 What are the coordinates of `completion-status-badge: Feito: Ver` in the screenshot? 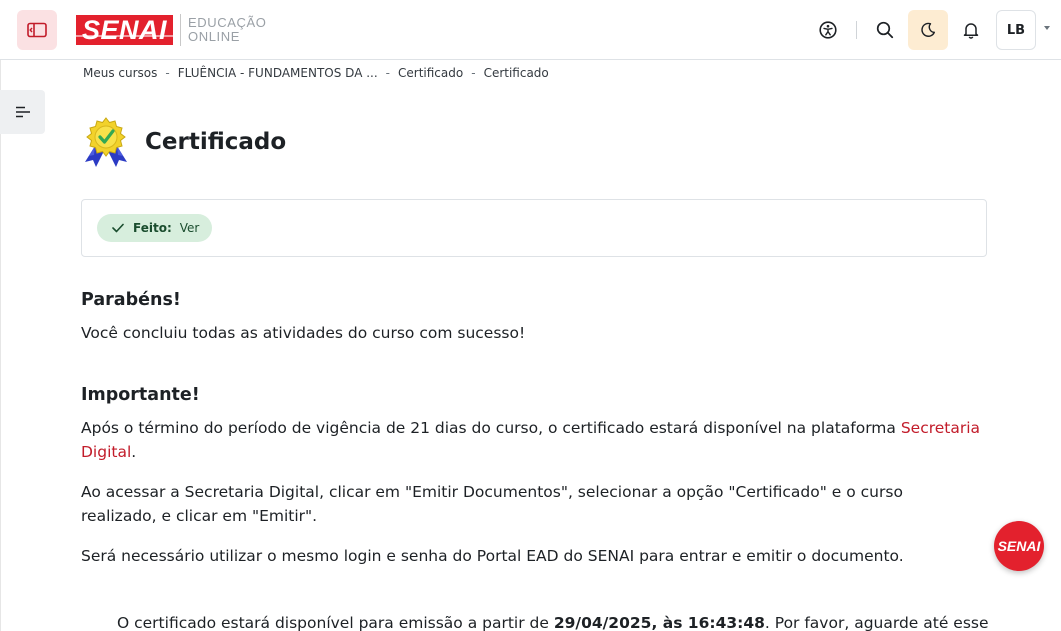 It's located at (155, 228).